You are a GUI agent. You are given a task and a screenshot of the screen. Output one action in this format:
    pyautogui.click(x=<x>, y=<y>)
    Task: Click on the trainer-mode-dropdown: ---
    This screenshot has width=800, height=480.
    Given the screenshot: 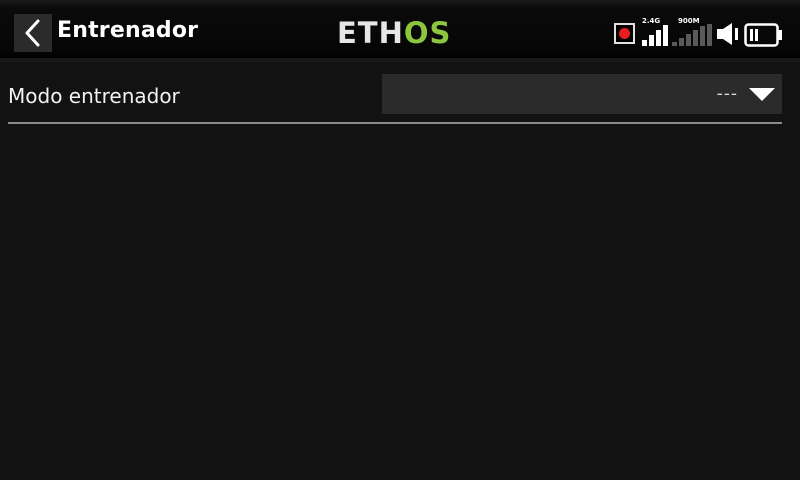 What is the action you would take?
    pyautogui.click(x=582, y=94)
    